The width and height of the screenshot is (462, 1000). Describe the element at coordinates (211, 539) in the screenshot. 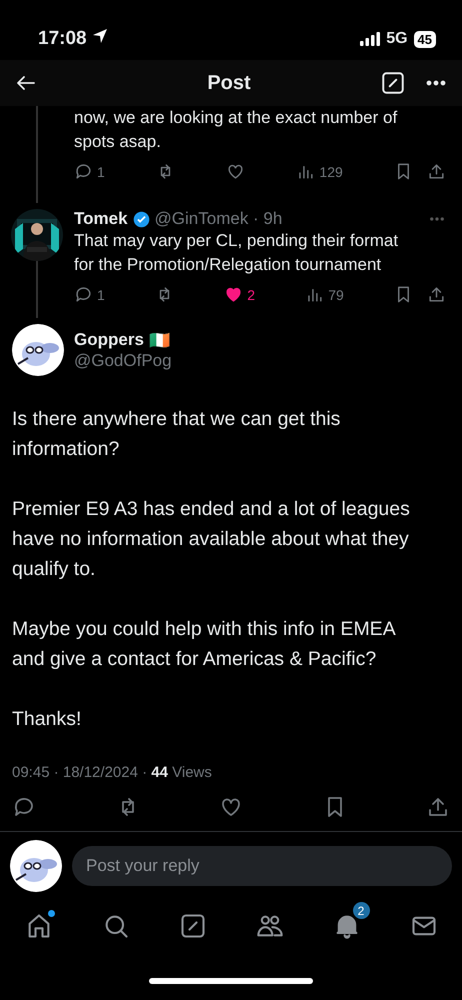

I see `post-text: Premier E9 A3 has ended and a lot of leagues have no information available about what they qualify to.` at that location.